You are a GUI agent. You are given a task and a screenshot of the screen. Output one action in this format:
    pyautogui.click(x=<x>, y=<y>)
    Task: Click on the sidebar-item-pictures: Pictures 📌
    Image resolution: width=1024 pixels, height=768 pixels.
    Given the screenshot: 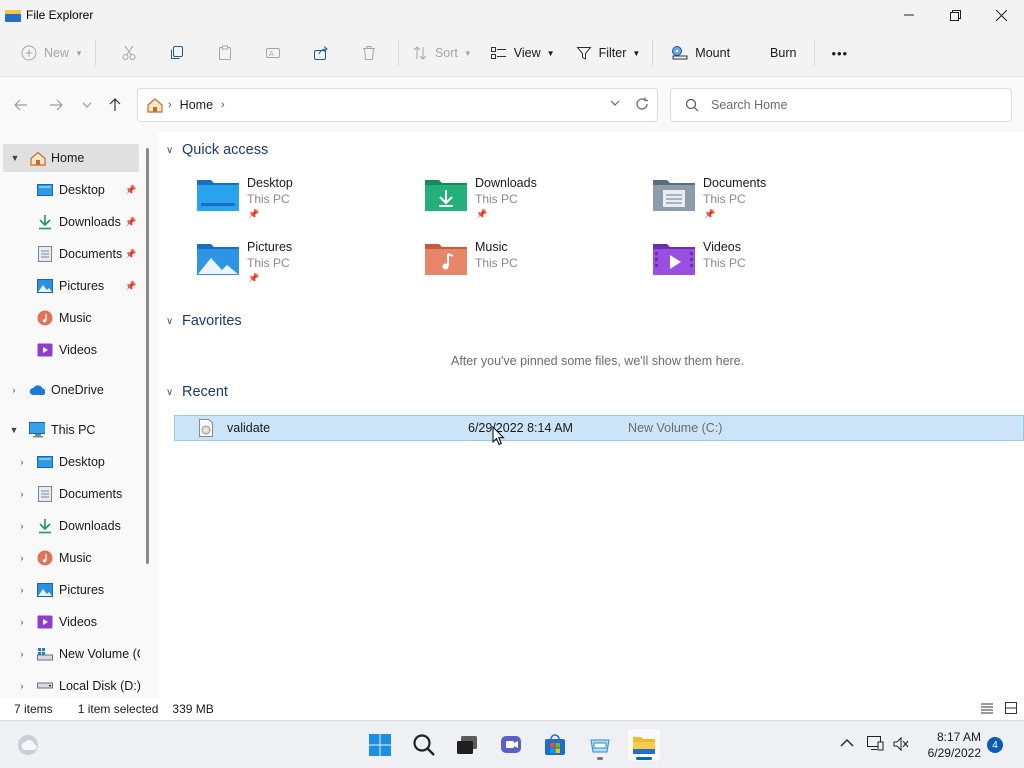 What is the action you would take?
    pyautogui.click(x=70, y=286)
    